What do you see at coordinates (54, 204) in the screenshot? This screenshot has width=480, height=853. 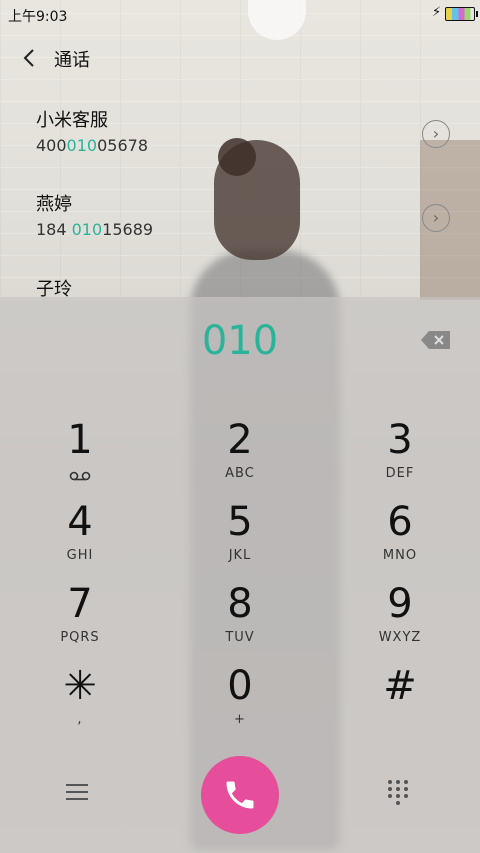 I see `contact-name: 燕婷` at bounding box center [54, 204].